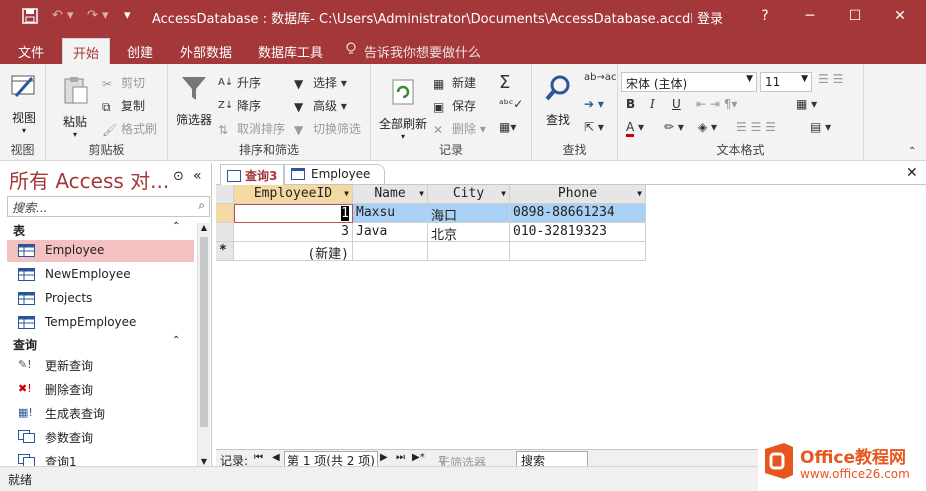 The image size is (926, 491). What do you see at coordinates (225, 251) in the screenshot?
I see `new-row-marker: *` at bounding box center [225, 251].